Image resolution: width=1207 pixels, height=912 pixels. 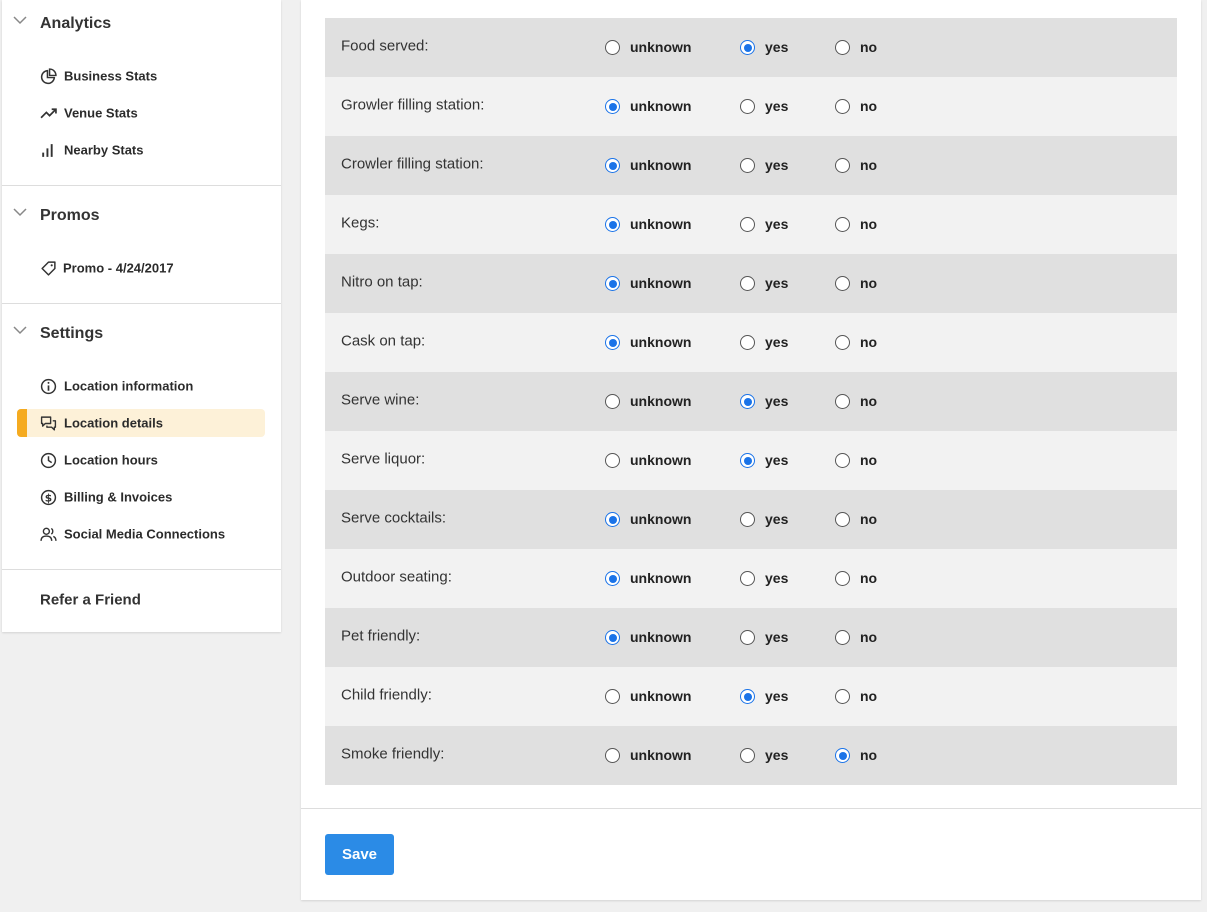 I want to click on footer-divider, so click(x=751, y=808).